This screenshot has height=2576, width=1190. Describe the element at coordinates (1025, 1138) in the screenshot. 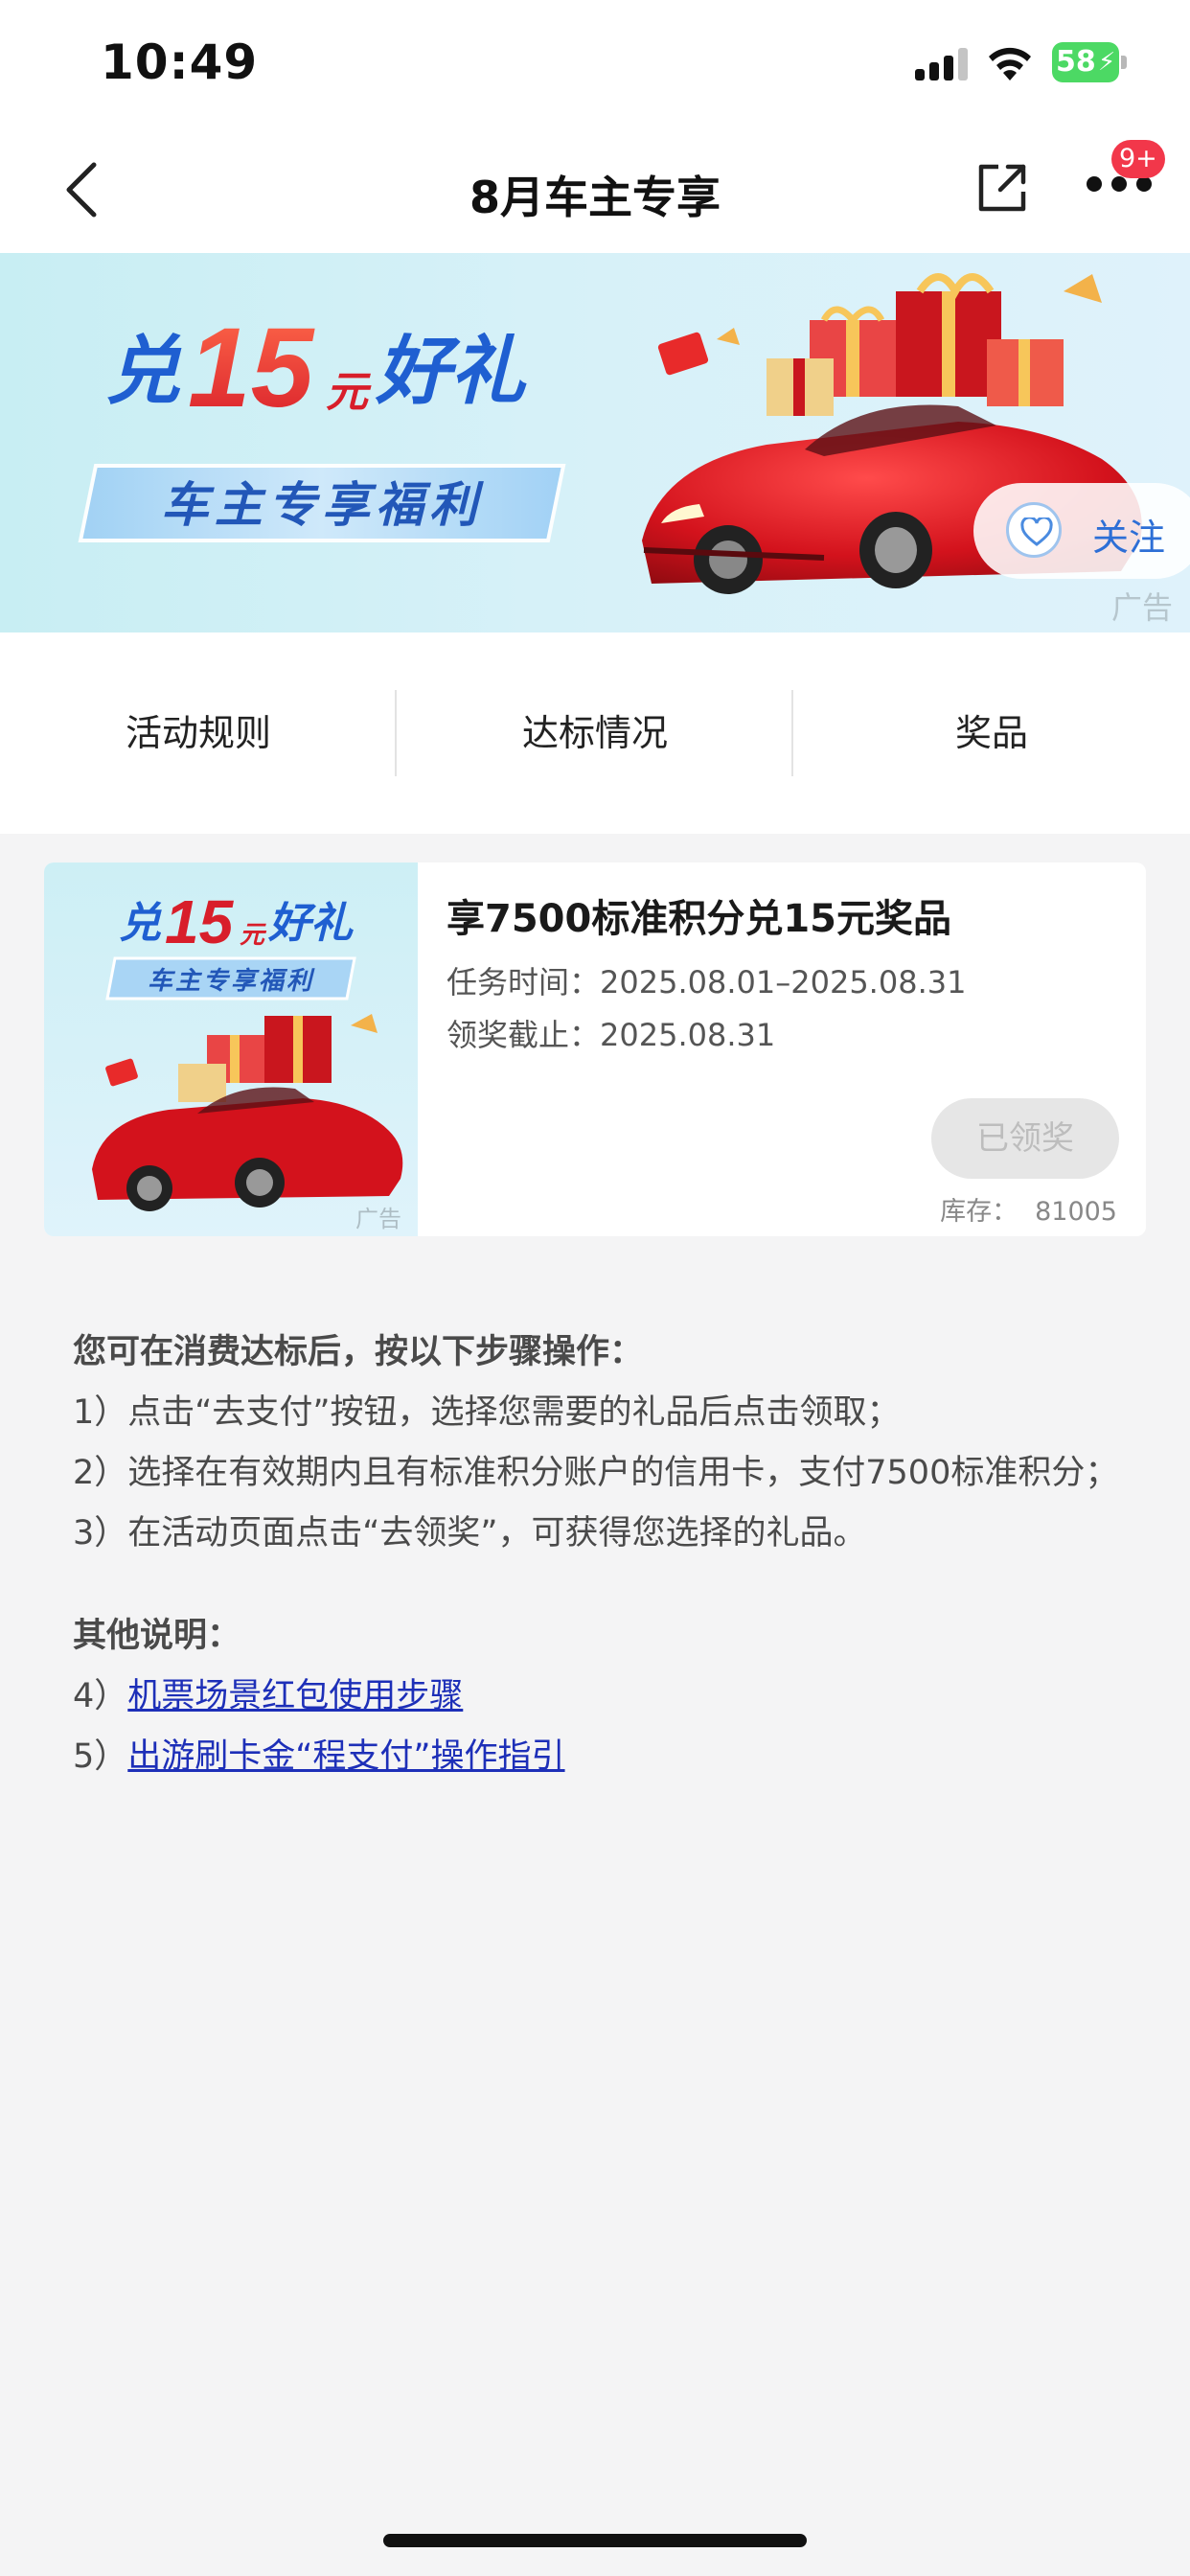

I see `claimed-button: 已领奖` at that location.